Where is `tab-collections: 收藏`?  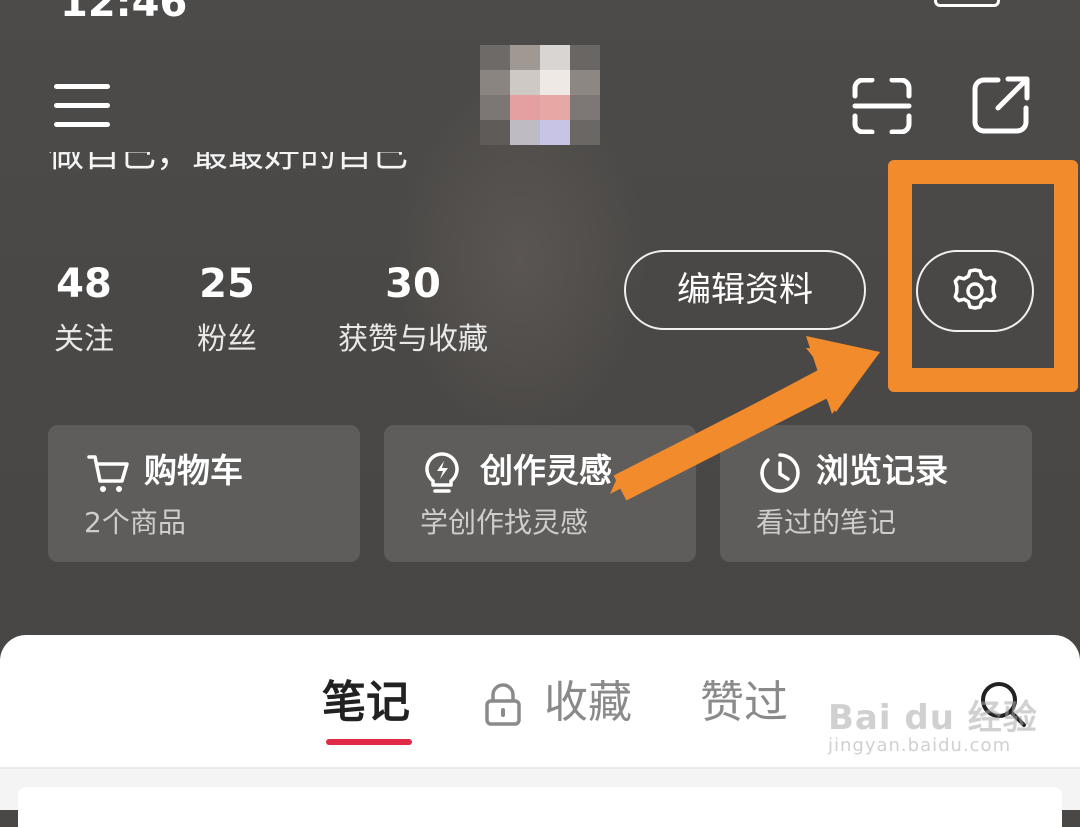
tab-collections: 收藏 is located at coordinates (588, 703).